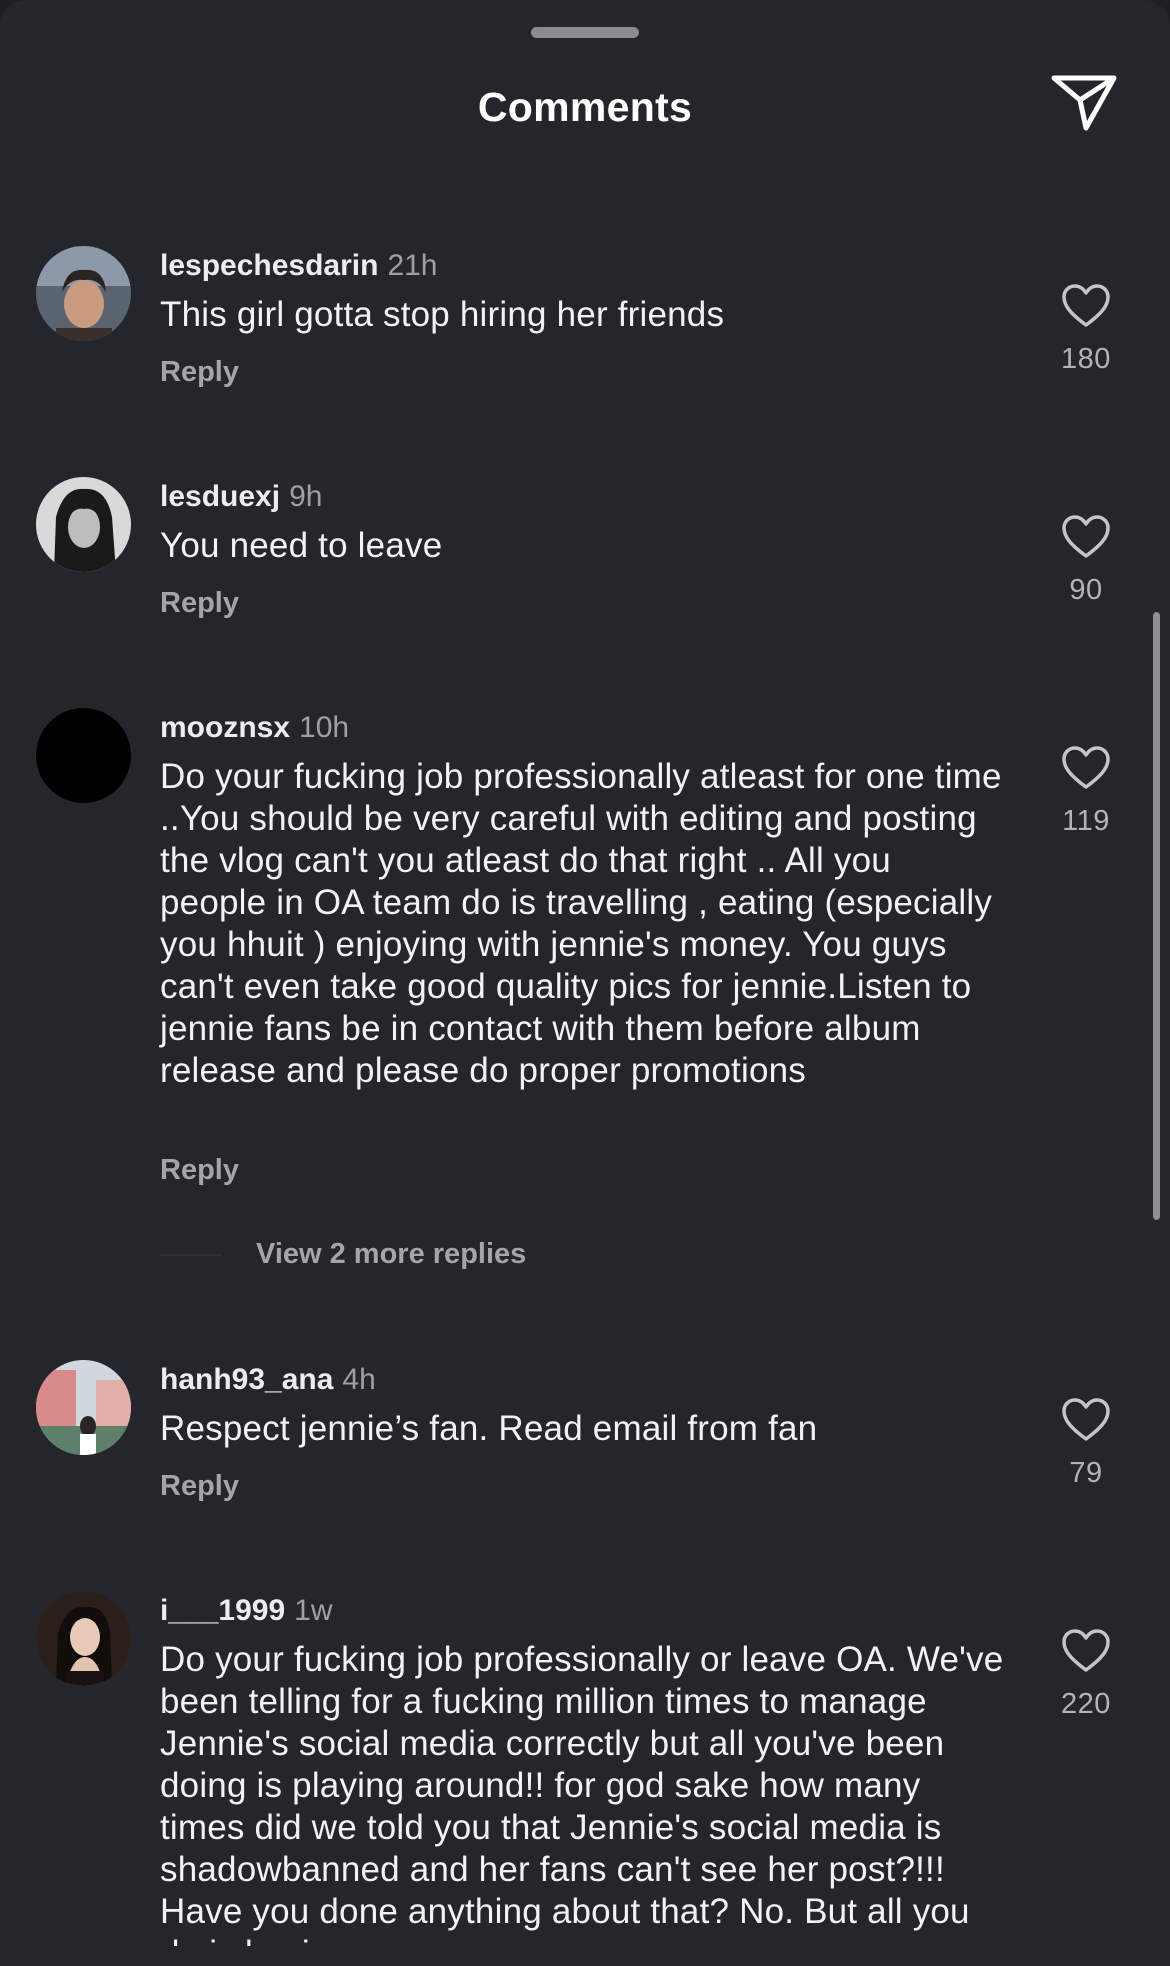  I want to click on timestamp: 1w, so click(313, 1610).